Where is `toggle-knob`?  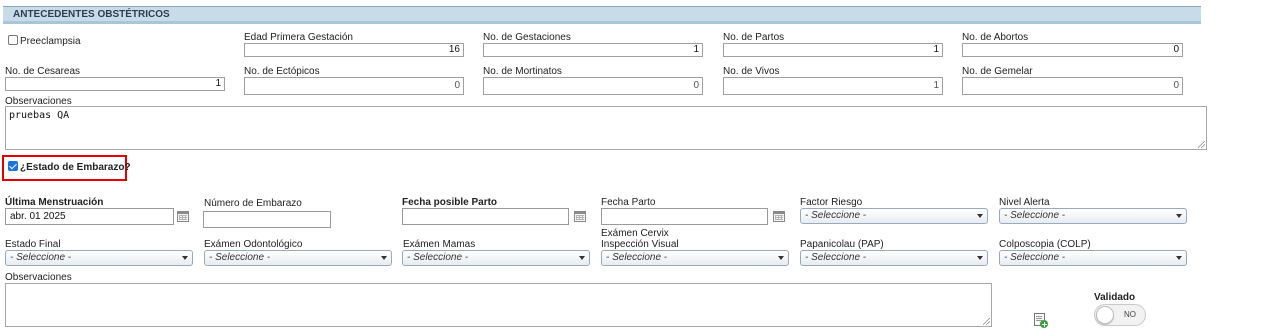 toggle-knob is located at coordinates (1105, 315).